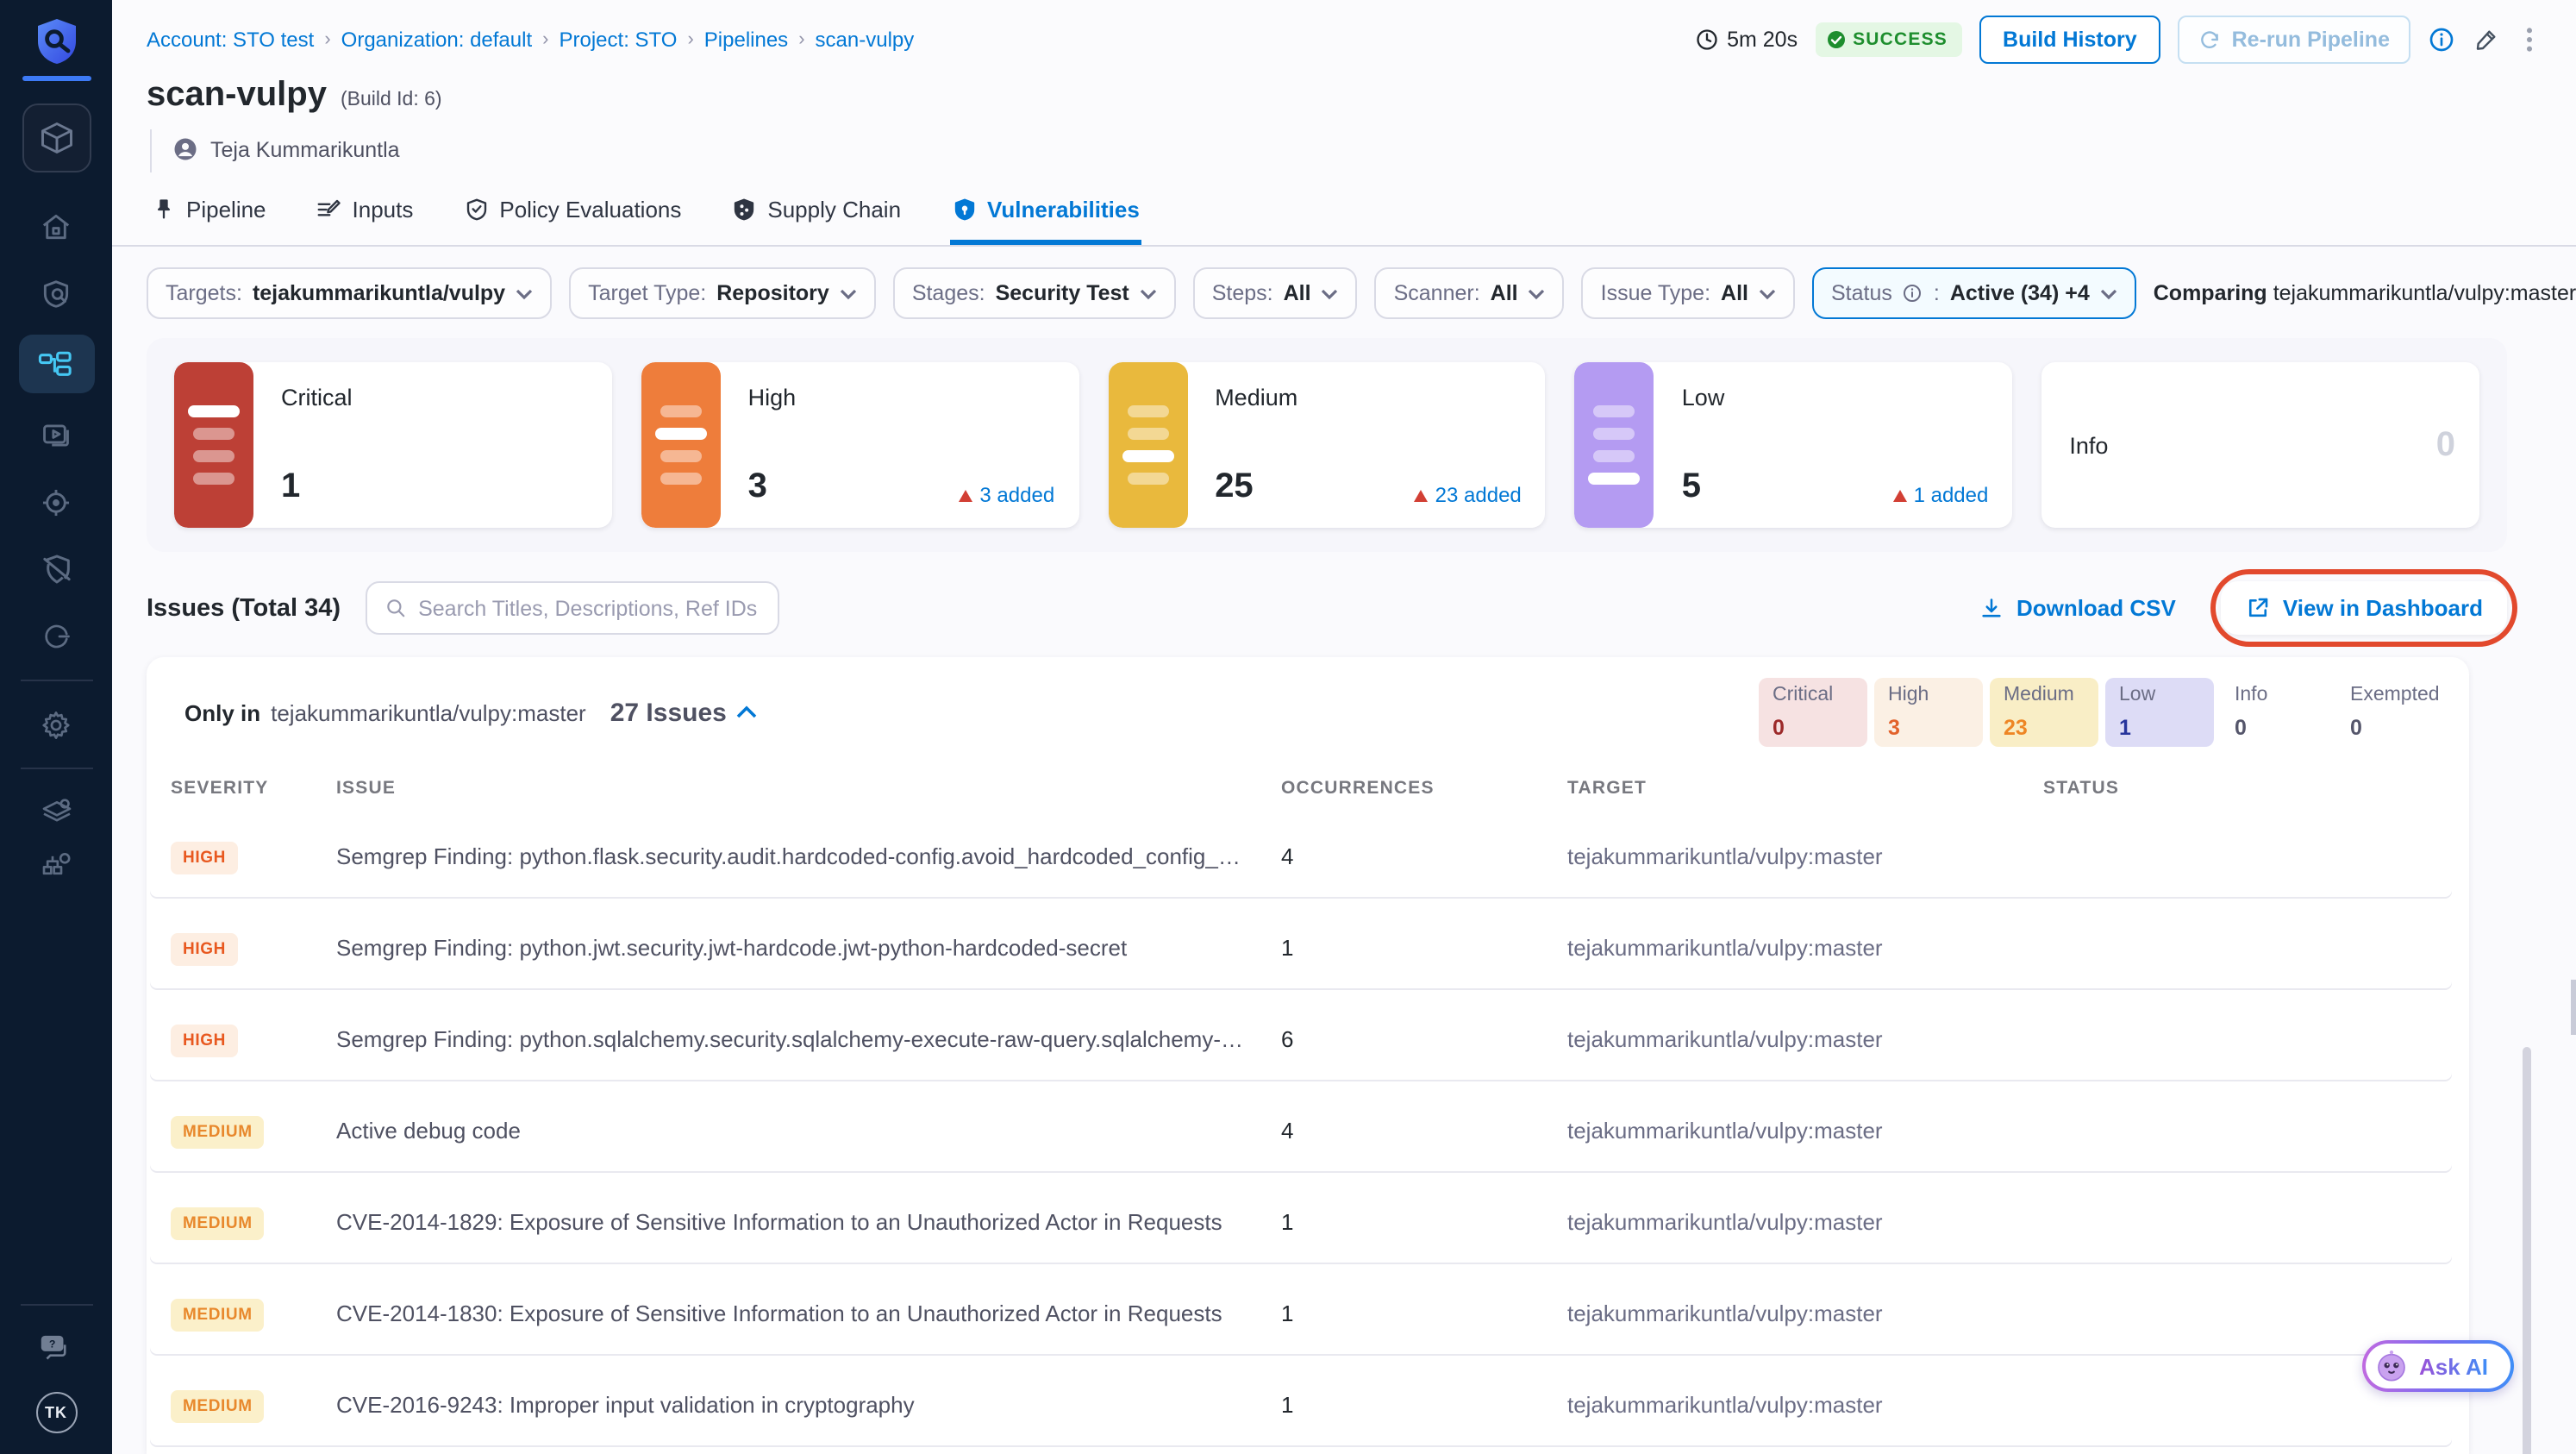 The width and height of the screenshot is (2576, 1454). I want to click on module-selector-button, so click(56, 137).